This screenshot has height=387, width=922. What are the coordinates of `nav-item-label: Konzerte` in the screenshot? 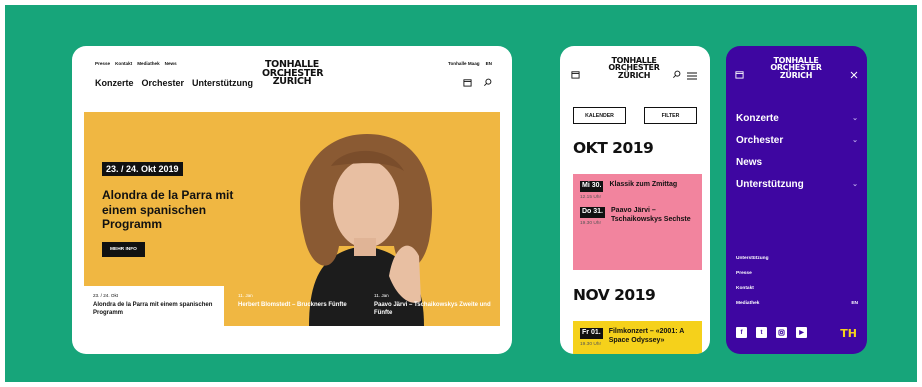 It's located at (757, 118).